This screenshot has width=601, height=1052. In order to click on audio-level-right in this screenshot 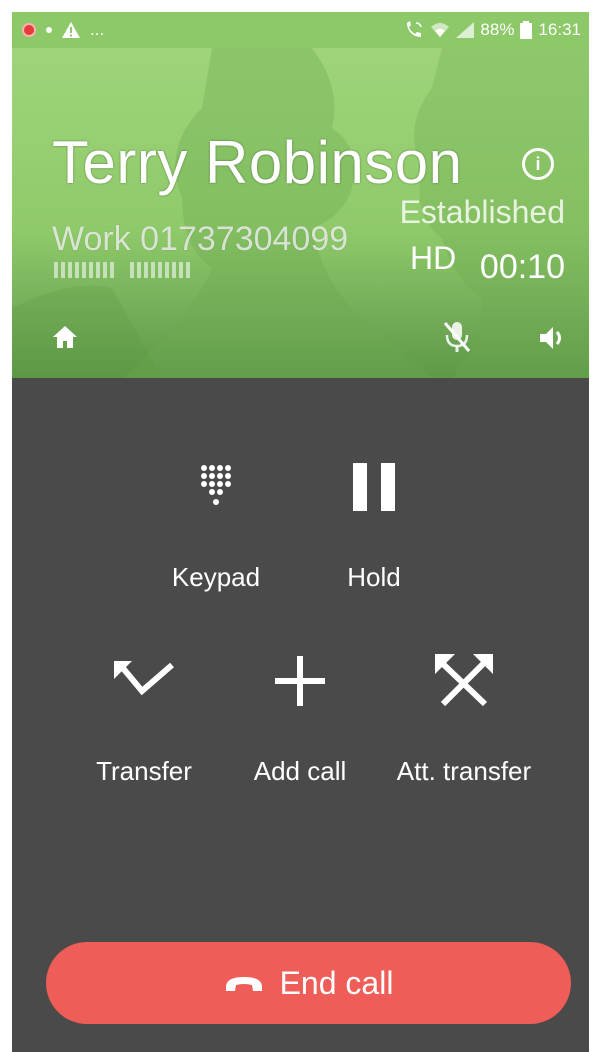, I will do `click(160, 270)`.